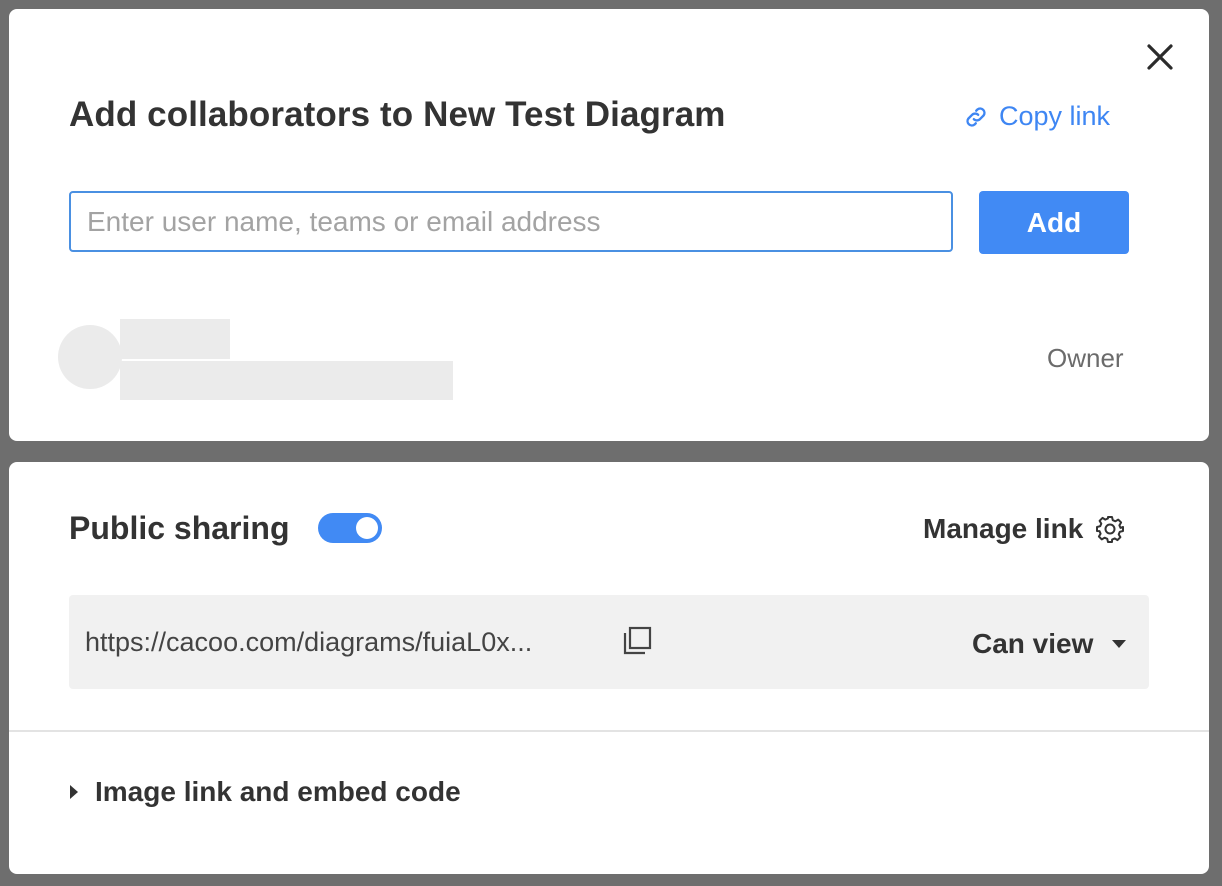  What do you see at coordinates (286, 380) in the screenshot?
I see `user-email-placeholder` at bounding box center [286, 380].